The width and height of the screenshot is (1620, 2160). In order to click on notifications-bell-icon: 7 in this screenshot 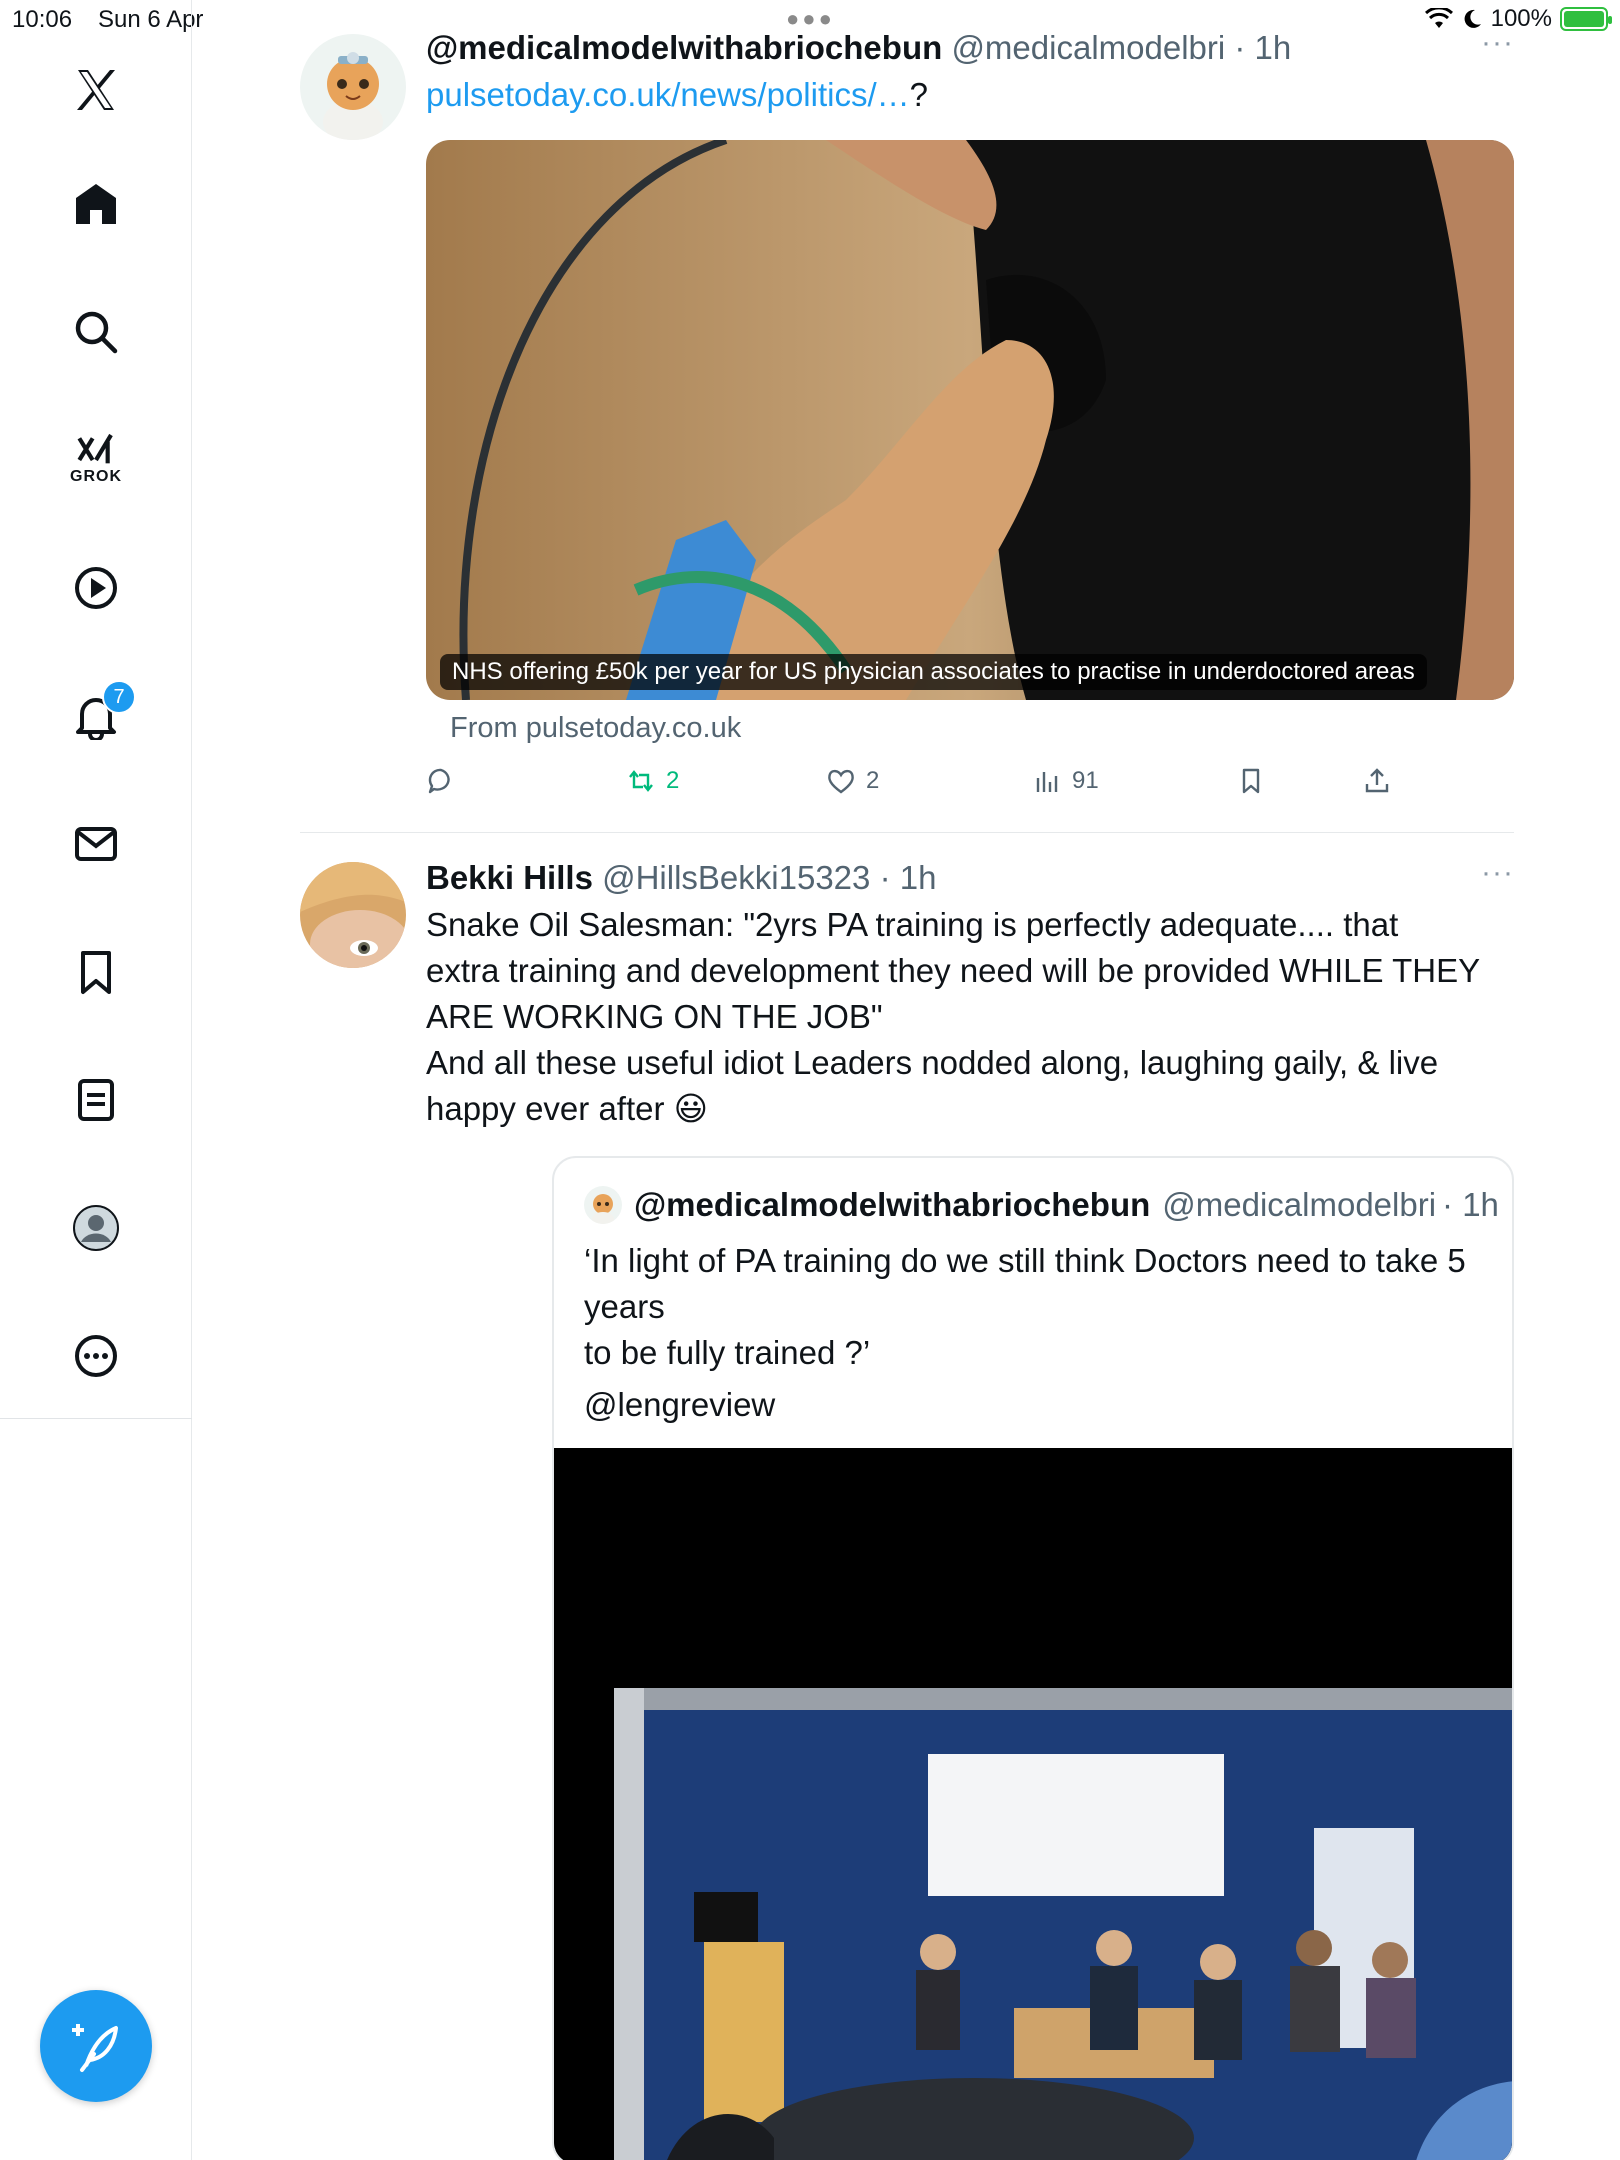, I will do `click(96, 716)`.